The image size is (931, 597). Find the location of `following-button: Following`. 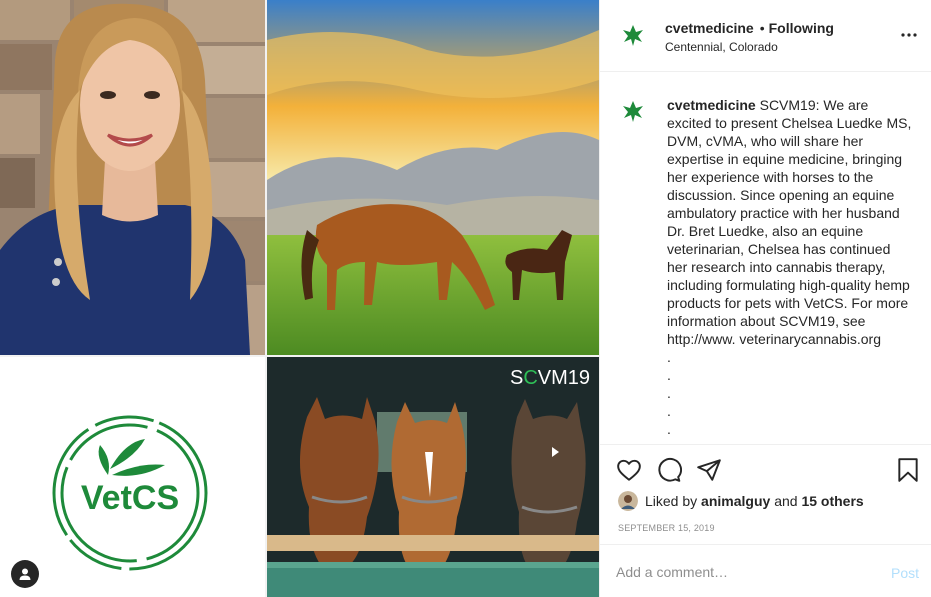

following-button: Following is located at coordinates (801, 28).